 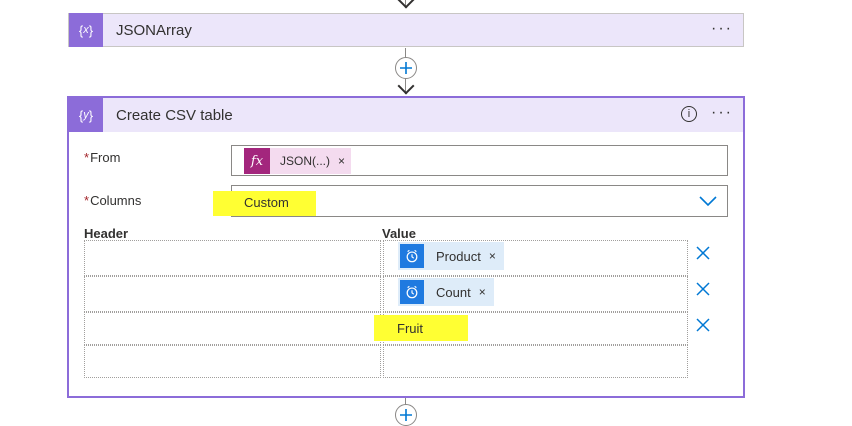 I want to click on from-token-label: JSON(...), so click(x=305, y=161).